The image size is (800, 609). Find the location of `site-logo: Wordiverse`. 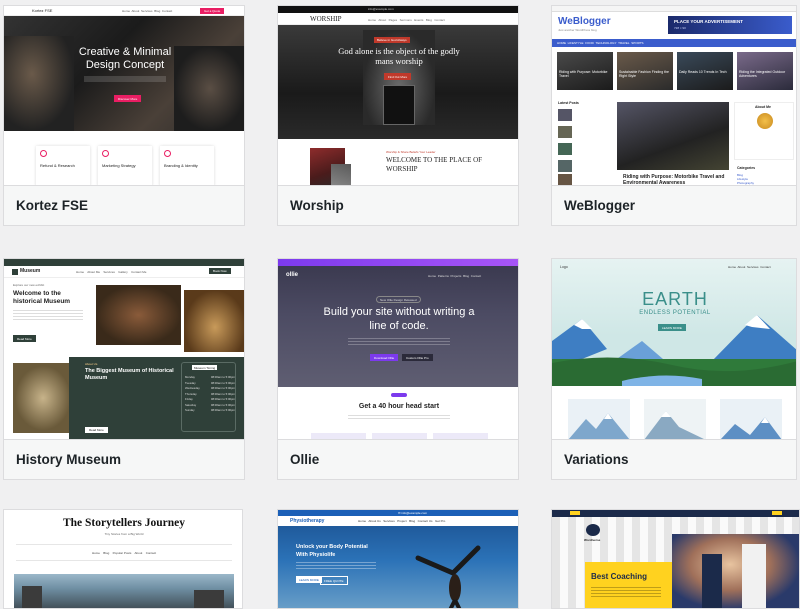

site-logo: Wordiverse is located at coordinates (592, 540).